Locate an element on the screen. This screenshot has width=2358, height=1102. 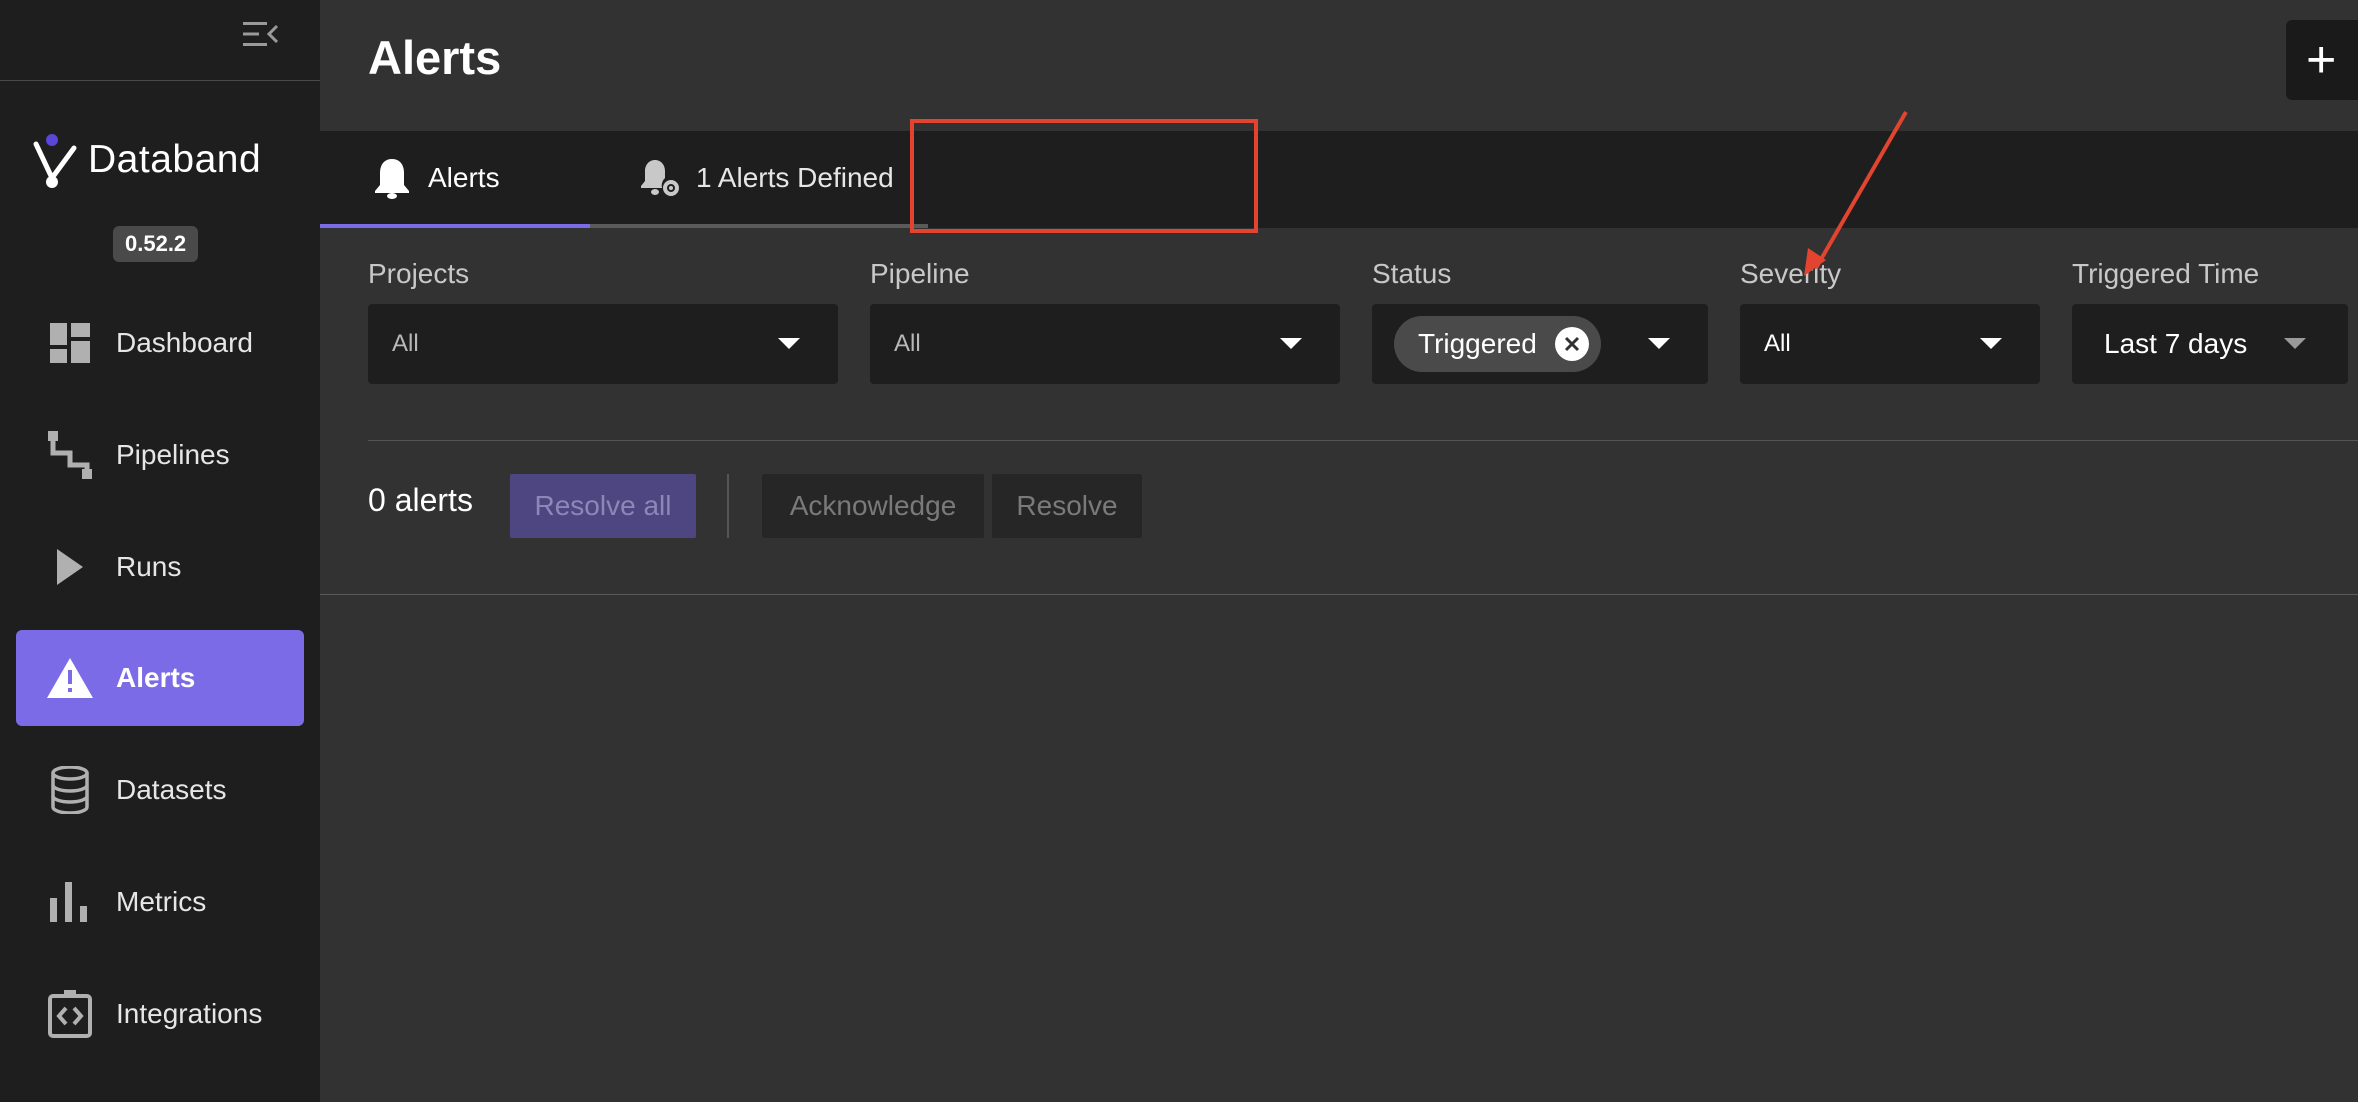
sidebar-item-label: Dashboard is located at coordinates (184, 342).